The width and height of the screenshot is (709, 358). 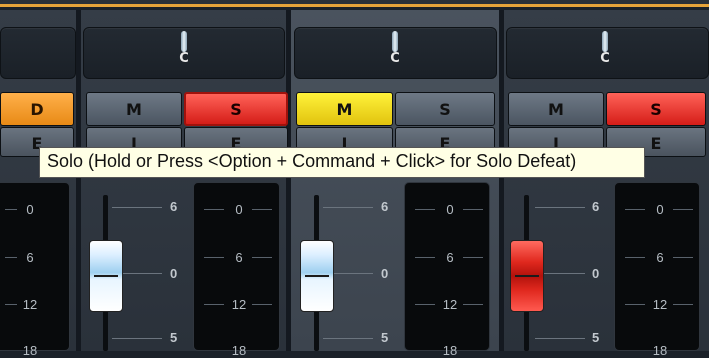 What do you see at coordinates (37, 109) in the screenshot?
I see `disk-monitor-button: D` at bounding box center [37, 109].